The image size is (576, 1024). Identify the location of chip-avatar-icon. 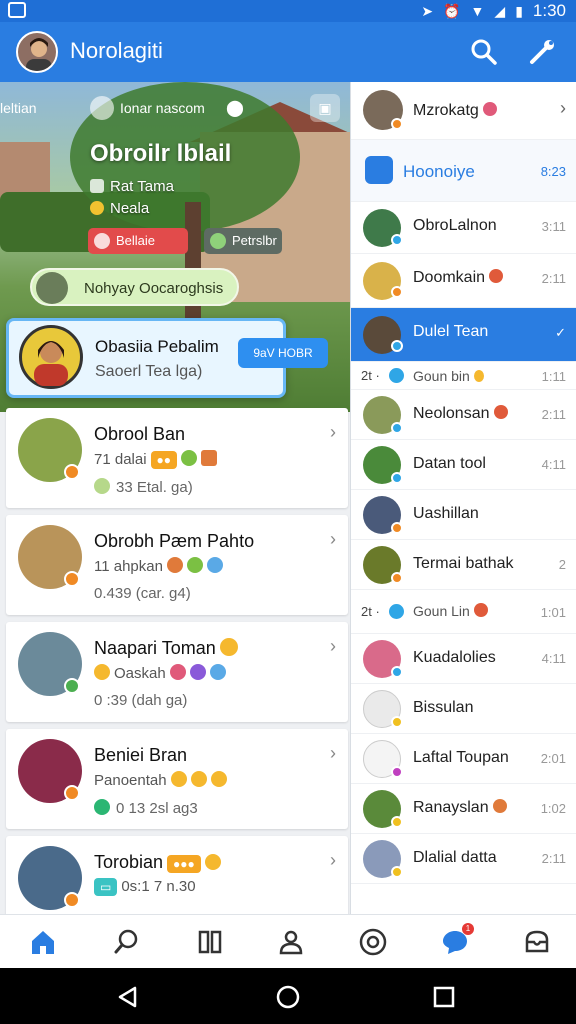
(102, 108).